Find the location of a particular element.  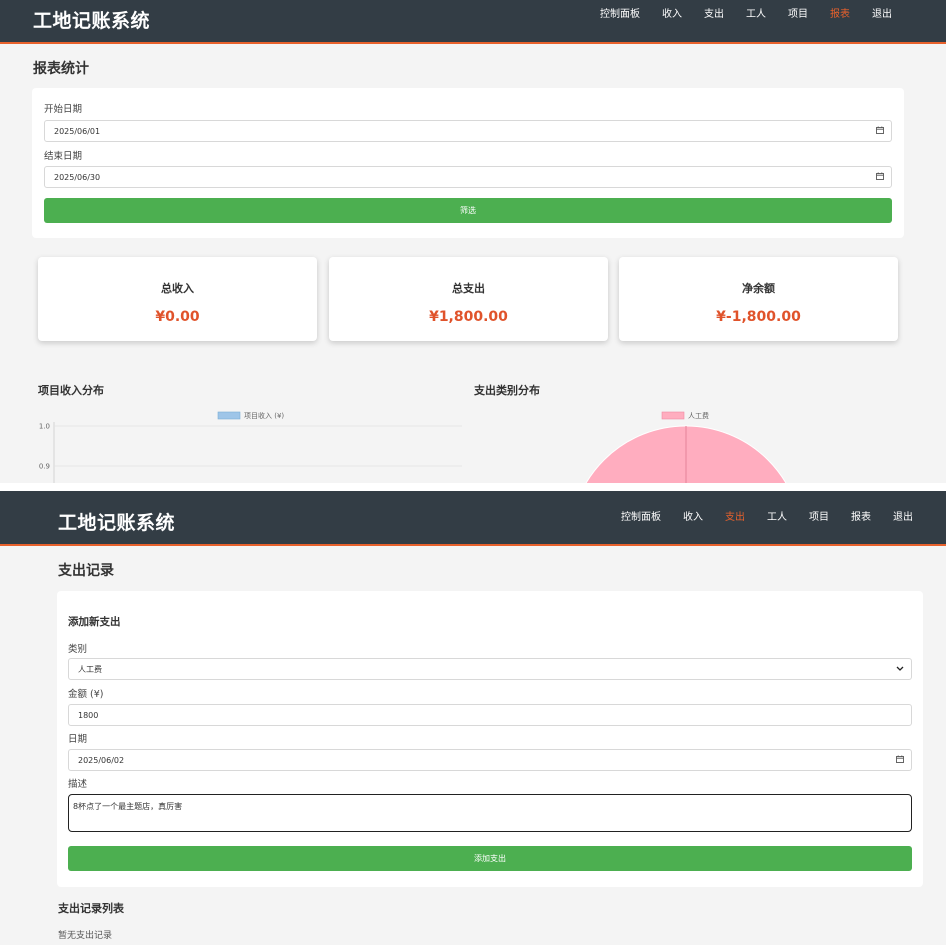

add-expense-button: 添加支出 is located at coordinates (490, 858).